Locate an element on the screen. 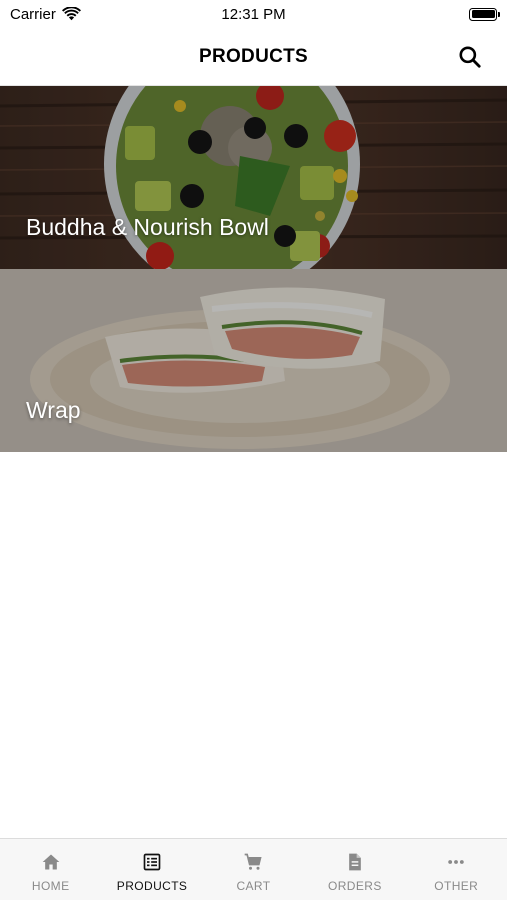 Image resolution: width=507 pixels, height=900 pixels. product-name: Wrap is located at coordinates (53, 410).